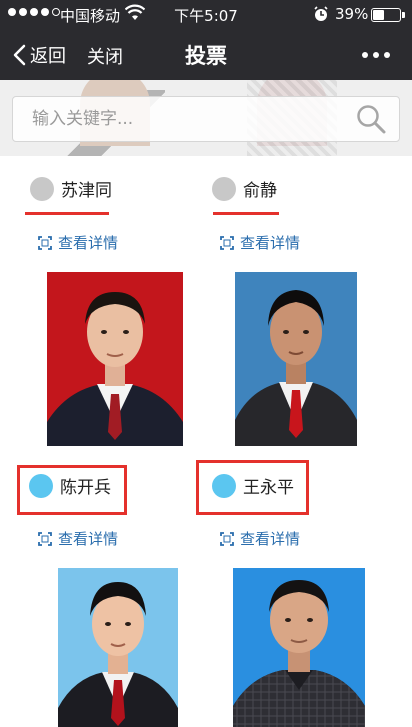 Image resolution: width=412 pixels, height=727 pixels. I want to click on candidate-header: 苏津同, so click(71, 188).